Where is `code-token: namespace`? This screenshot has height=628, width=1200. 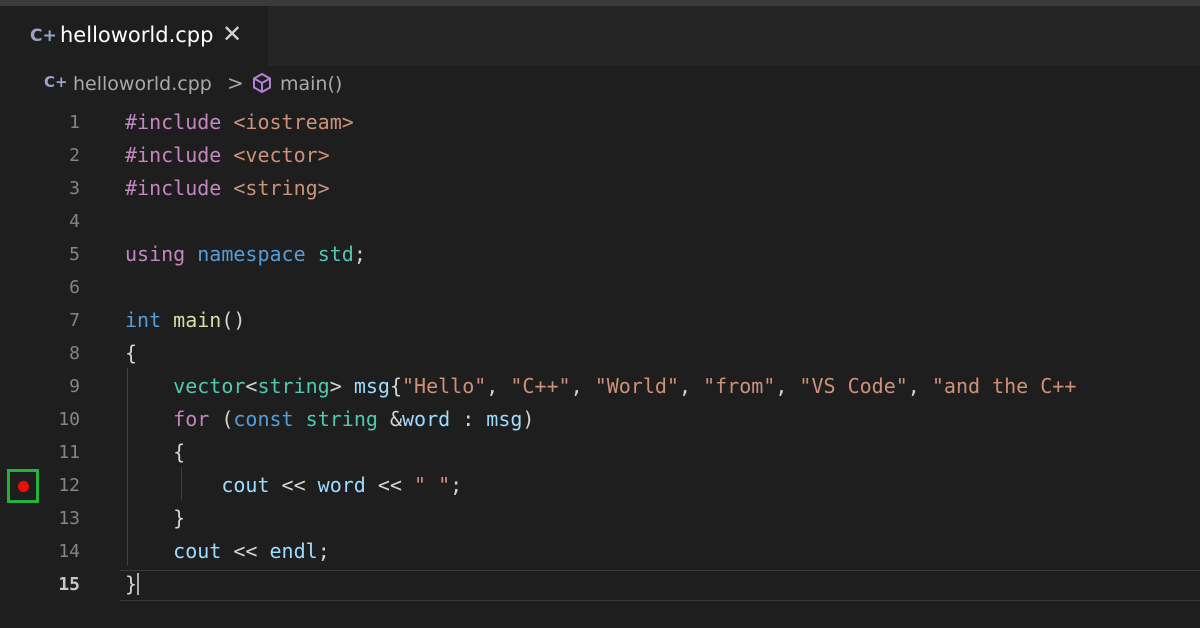 code-token: namespace is located at coordinates (251, 254).